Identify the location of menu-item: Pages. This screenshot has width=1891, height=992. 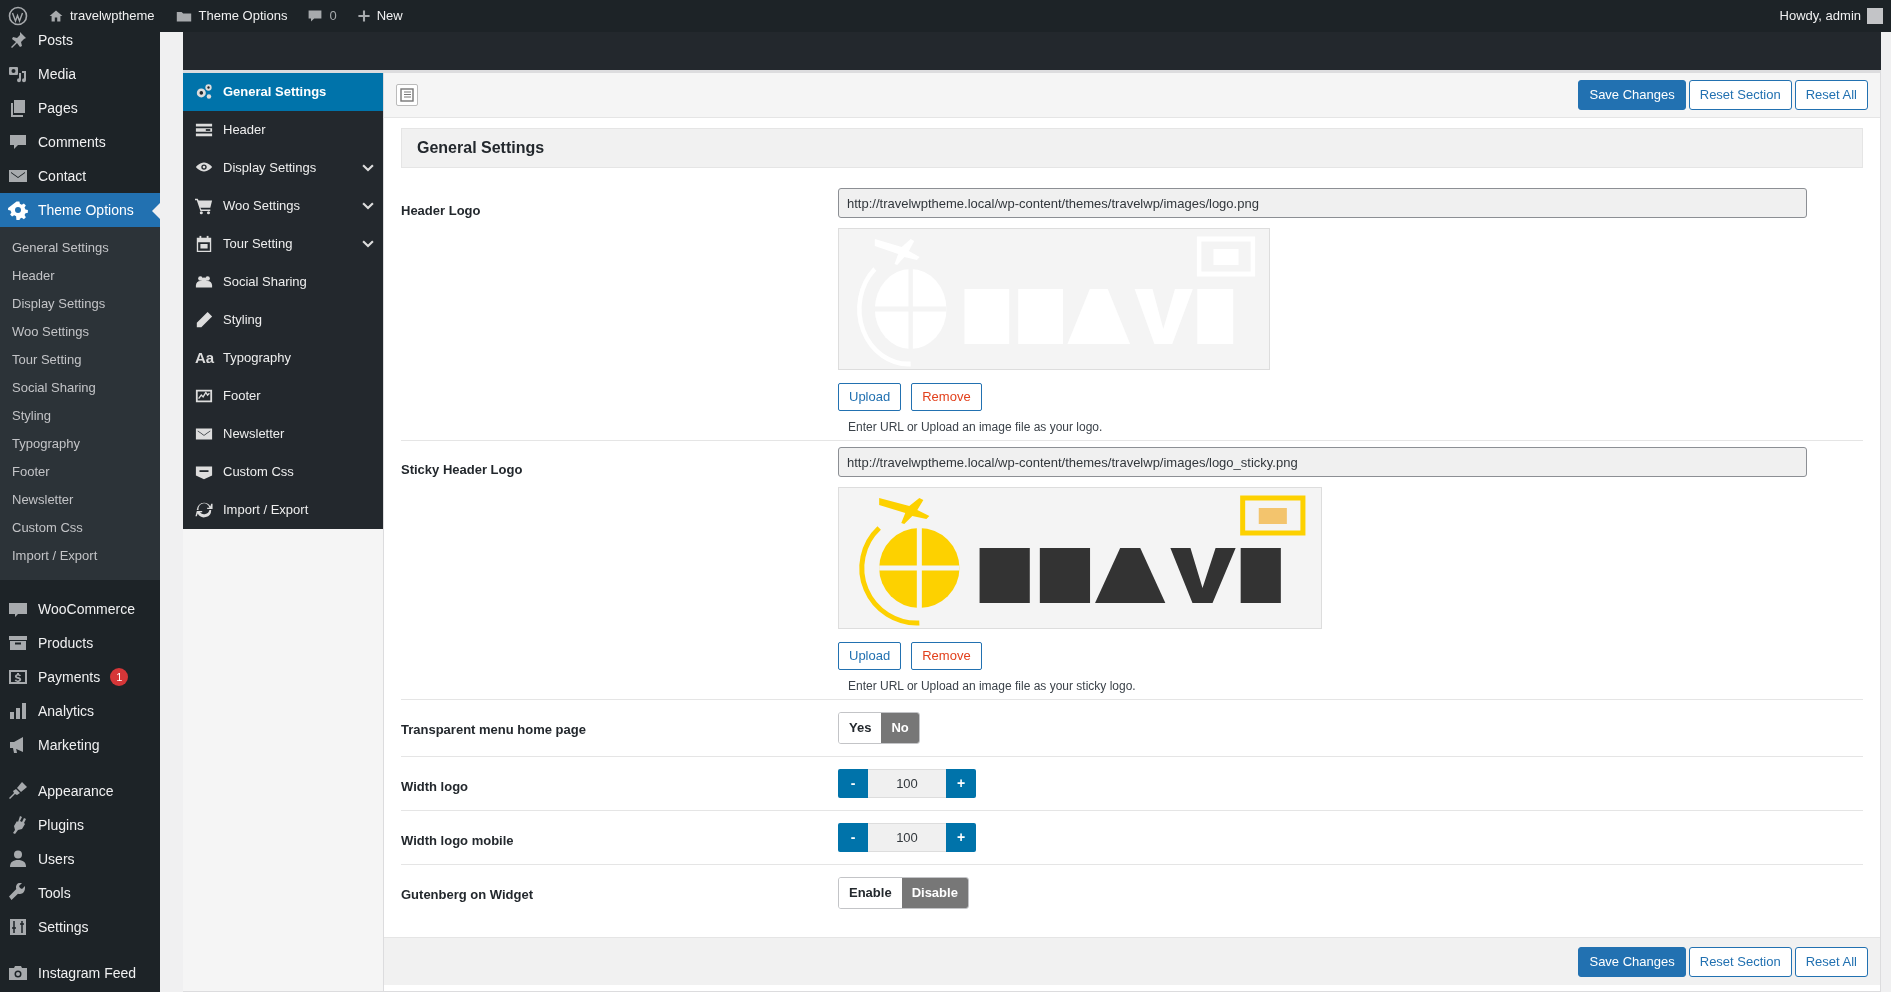
(80, 108).